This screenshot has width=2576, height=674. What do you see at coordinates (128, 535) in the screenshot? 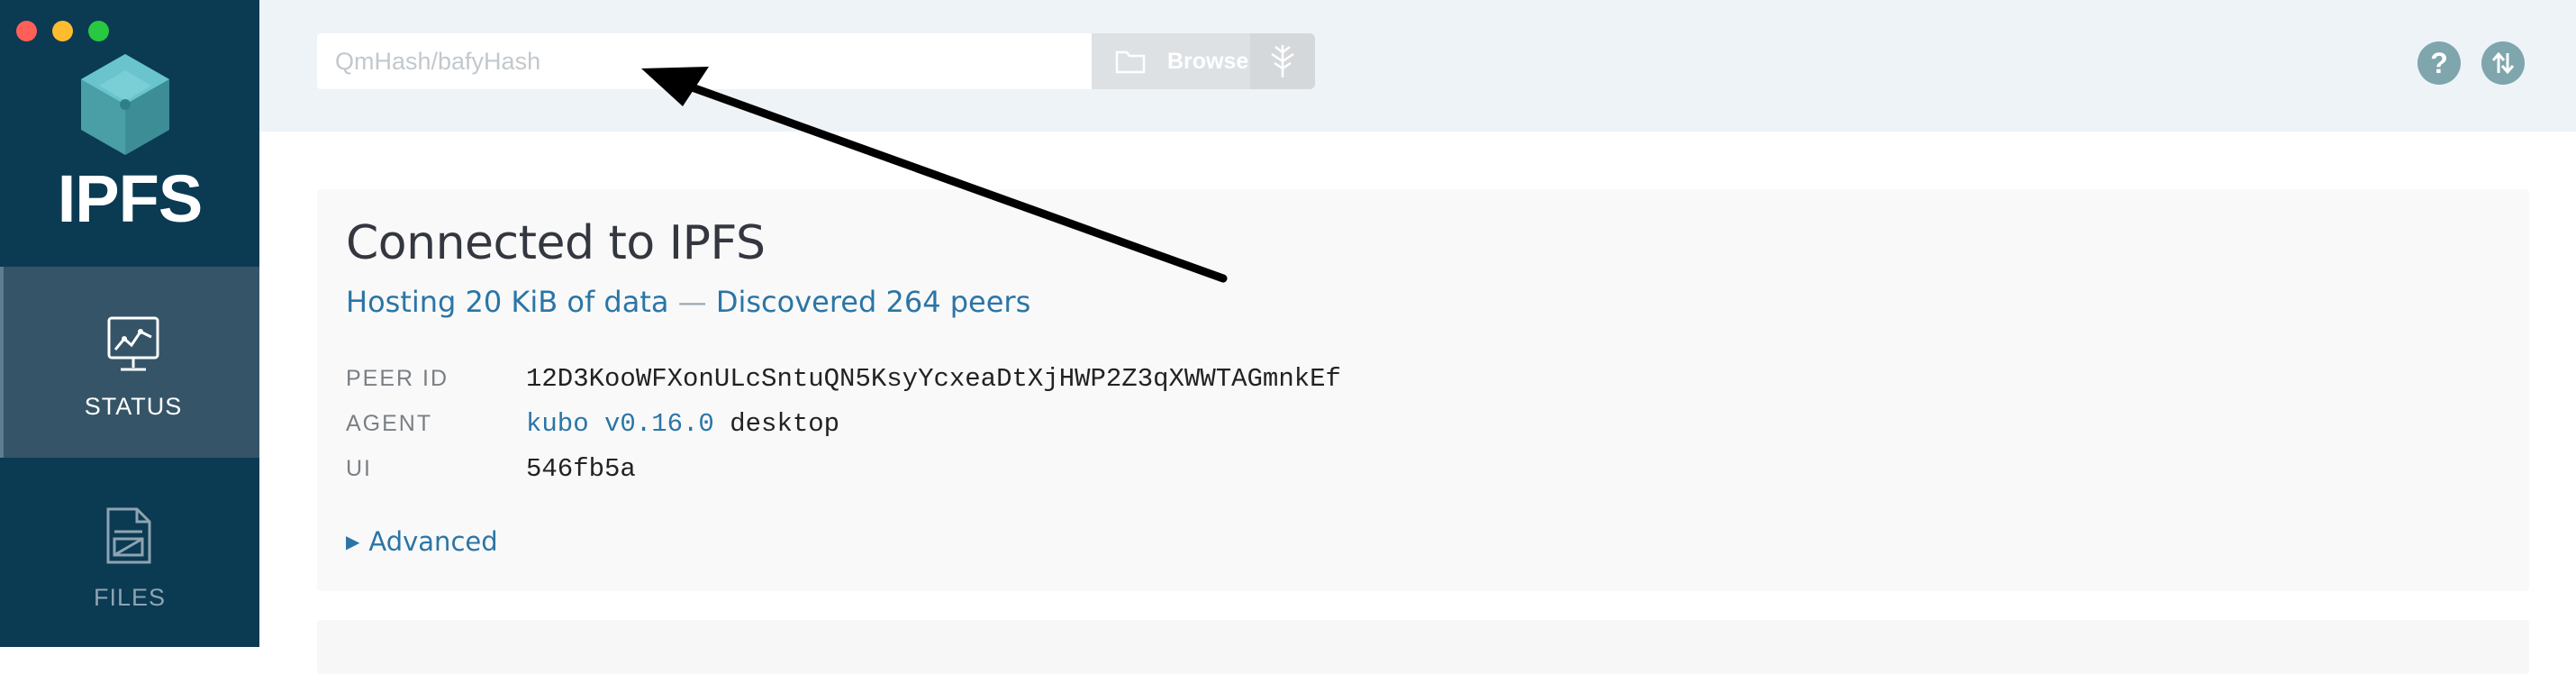
I see `files-document-icon` at bounding box center [128, 535].